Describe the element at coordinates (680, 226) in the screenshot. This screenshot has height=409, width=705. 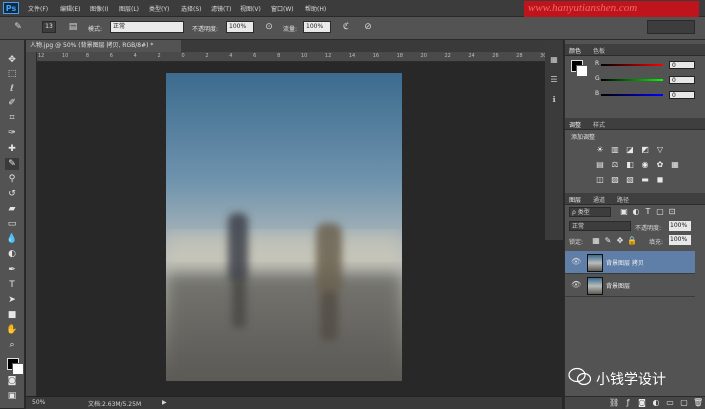
I see `layer-opacity-input: 100%` at that location.